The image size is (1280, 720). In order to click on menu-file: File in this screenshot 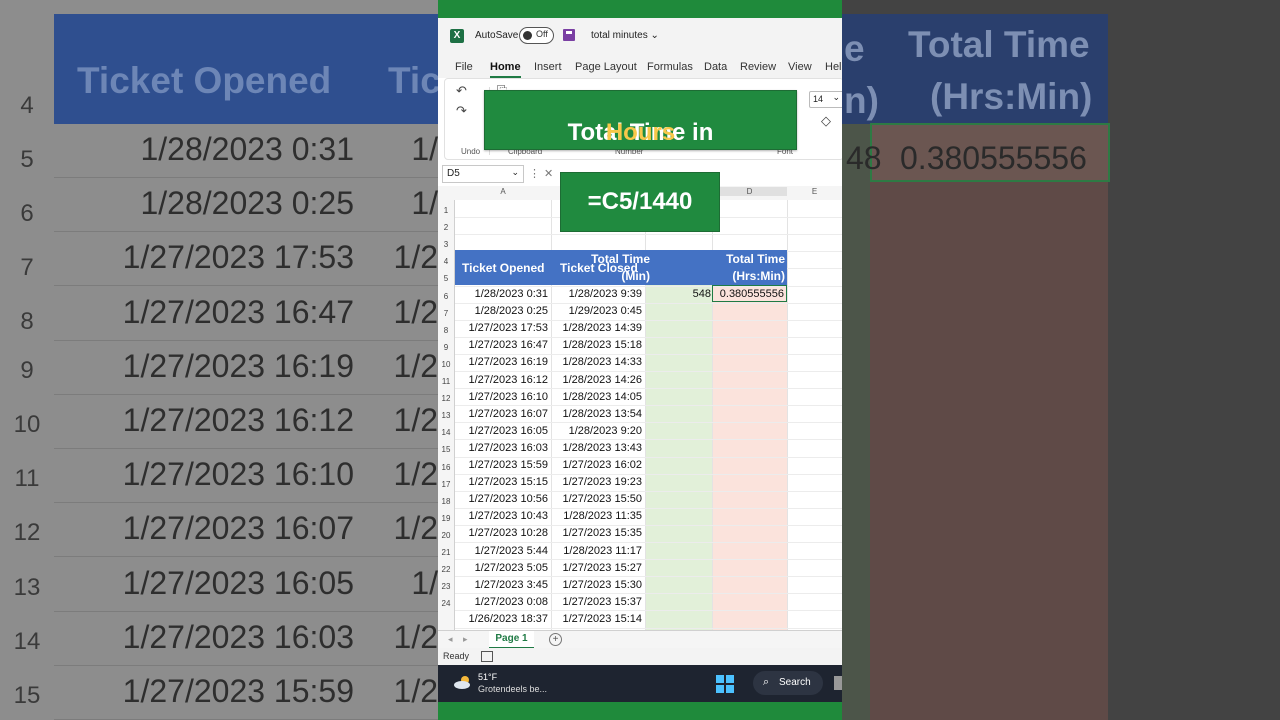, I will do `click(464, 67)`.